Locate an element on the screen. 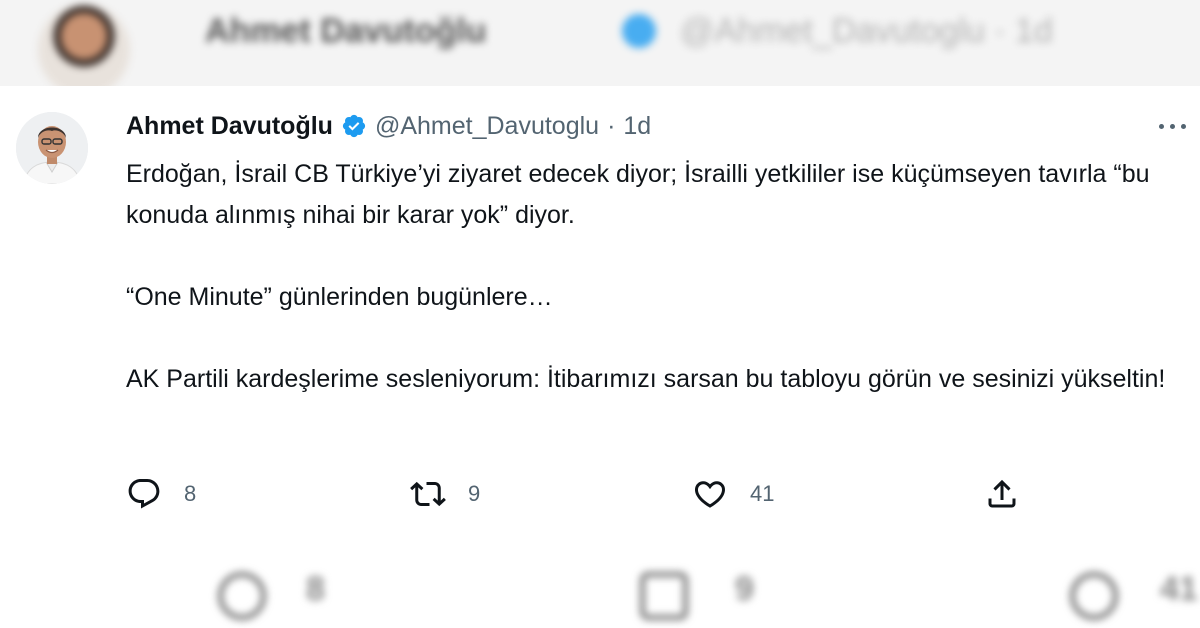 Image resolution: width=1200 pixels, height=628 pixels. blurred-verified-icon is located at coordinates (639, 31).